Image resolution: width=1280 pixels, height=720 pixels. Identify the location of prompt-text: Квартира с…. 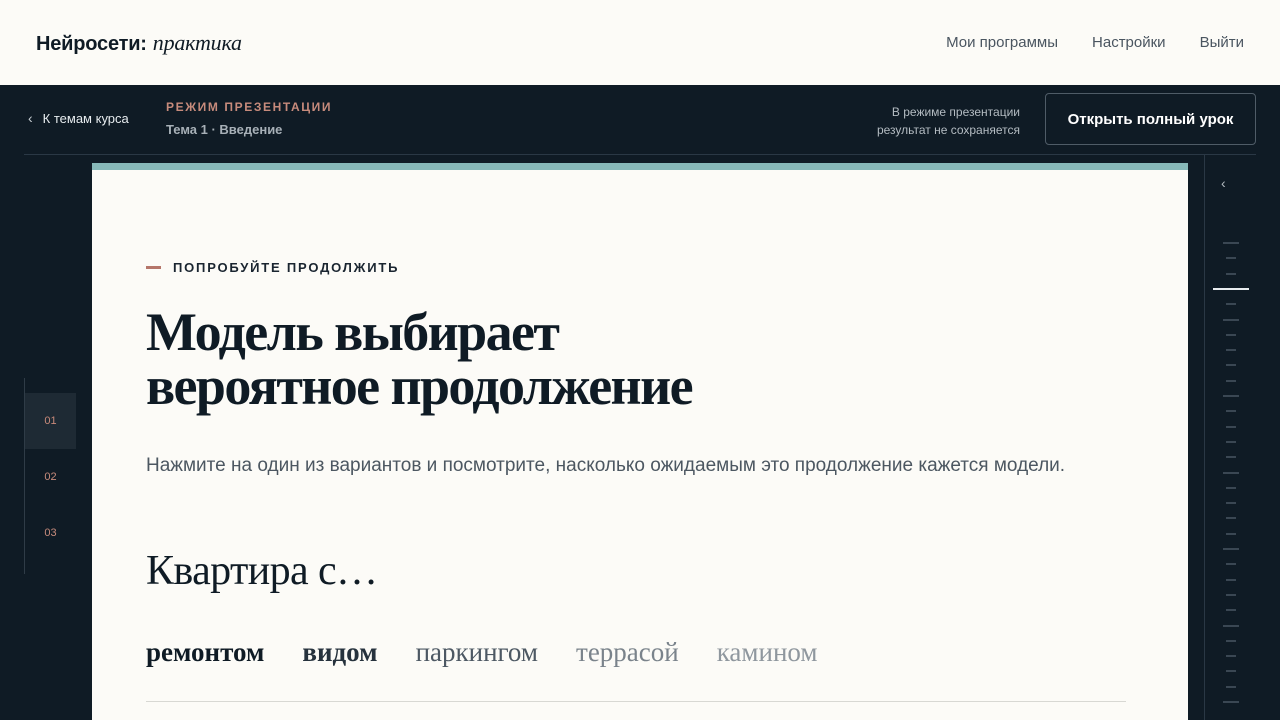
(262, 571).